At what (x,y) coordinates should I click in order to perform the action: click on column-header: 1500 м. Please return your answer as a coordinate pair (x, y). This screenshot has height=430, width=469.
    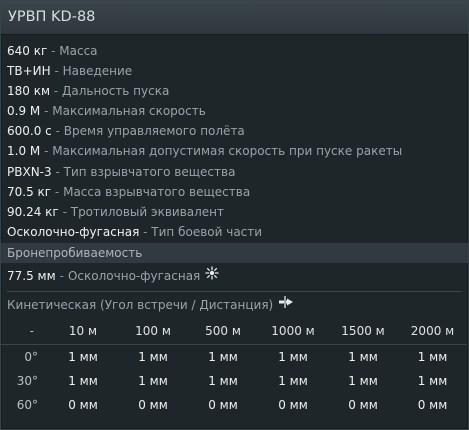
    Looking at the image, I should click on (363, 331).